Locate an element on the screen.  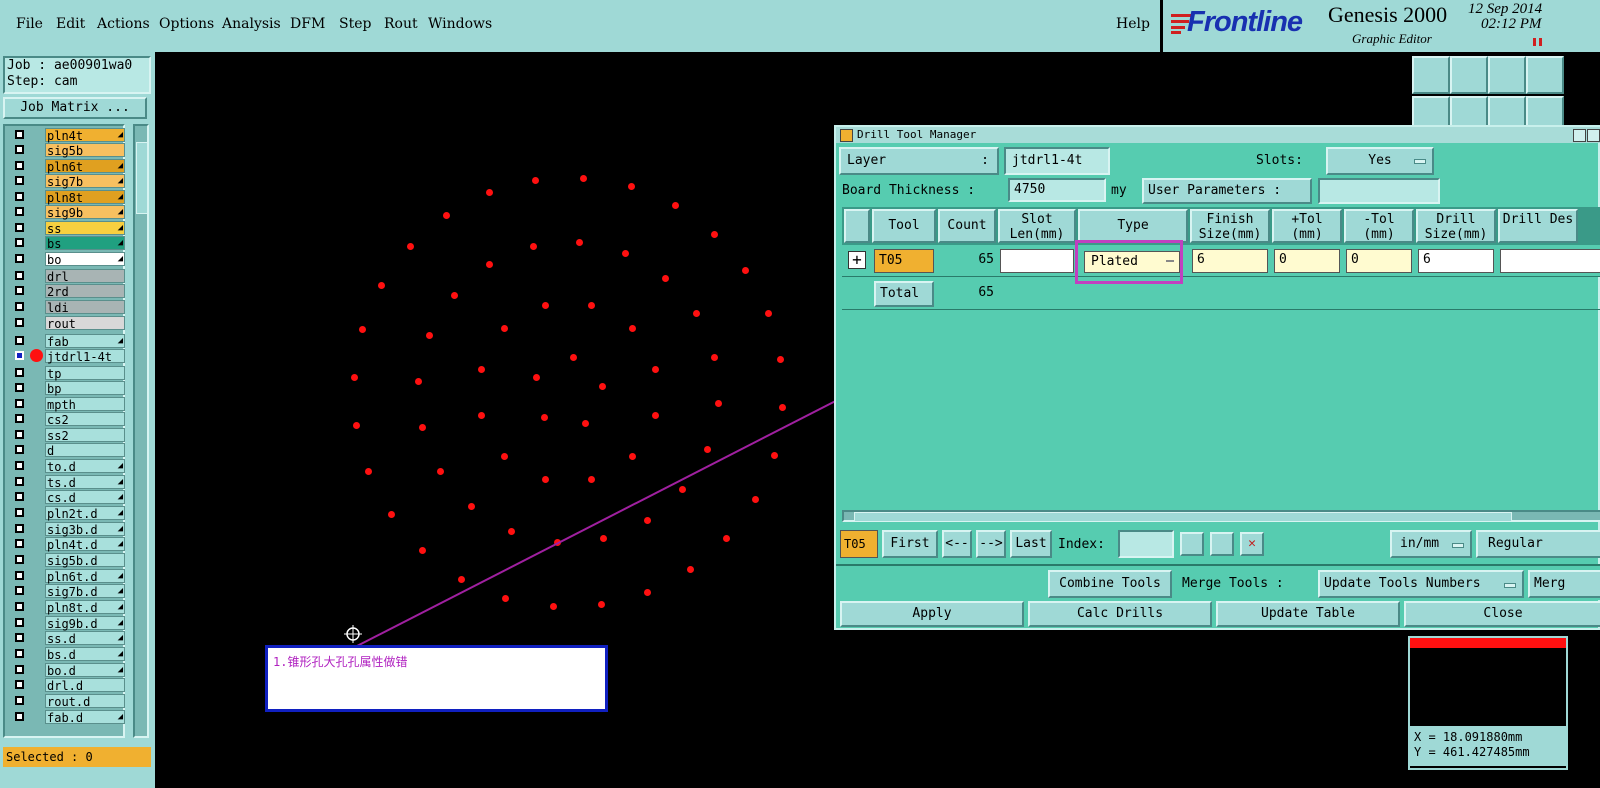
home-up-icon is located at coordinates (1431, 75).